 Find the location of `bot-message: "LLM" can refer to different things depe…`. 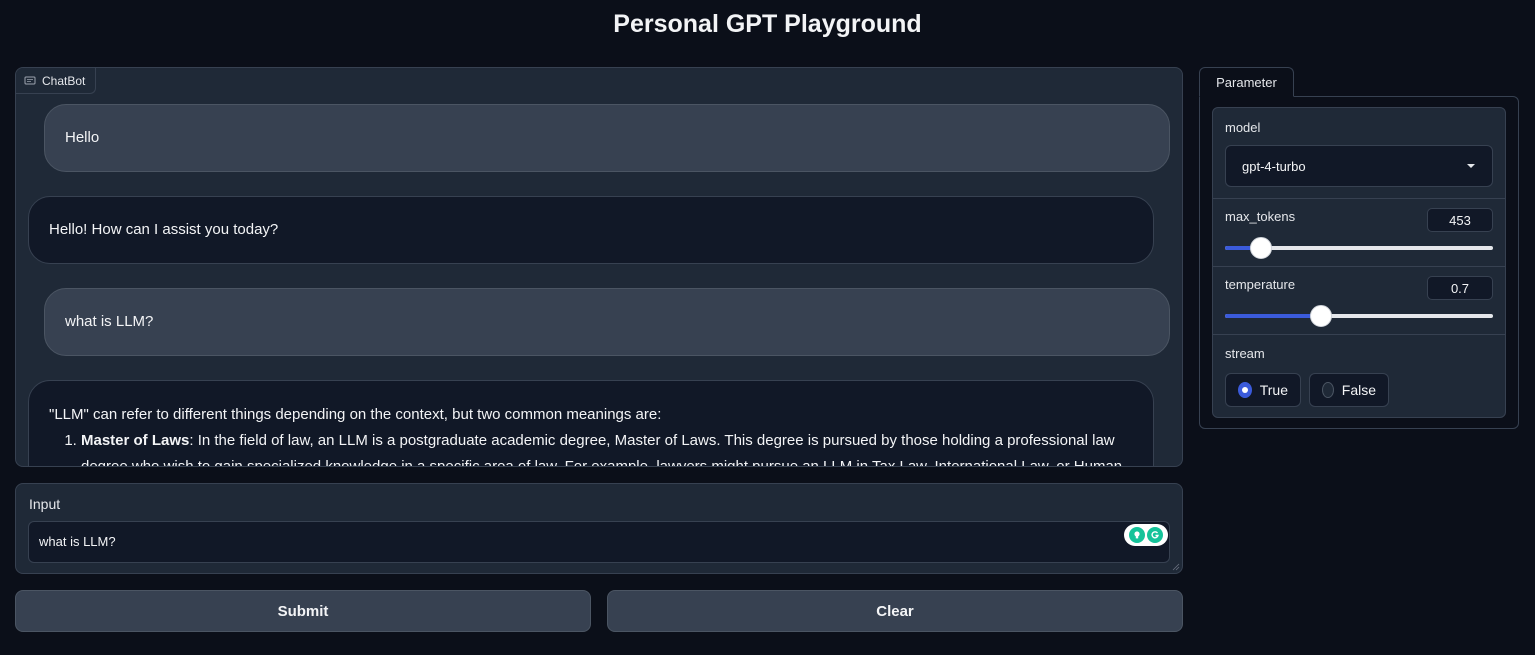

bot-message: "LLM" can refer to different things depe… is located at coordinates (591, 423).